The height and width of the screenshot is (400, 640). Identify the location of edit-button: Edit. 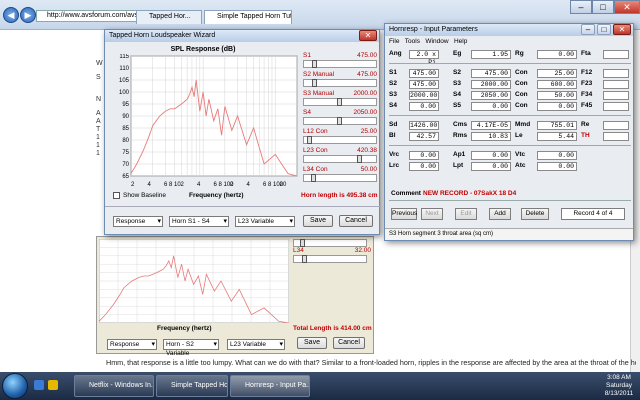
(466, 214).